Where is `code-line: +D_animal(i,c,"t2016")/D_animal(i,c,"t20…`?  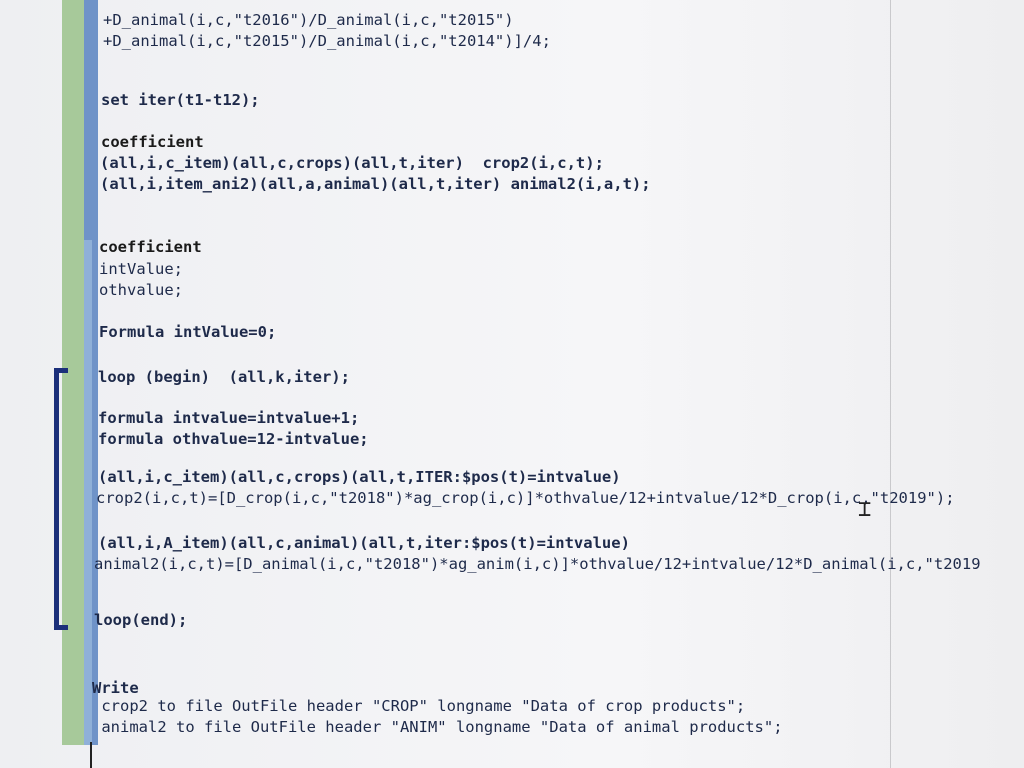
code-line: +D_animal(i,c,"t2016")/D_animal(i,c,"t20… is located at coordinates (308, 20).